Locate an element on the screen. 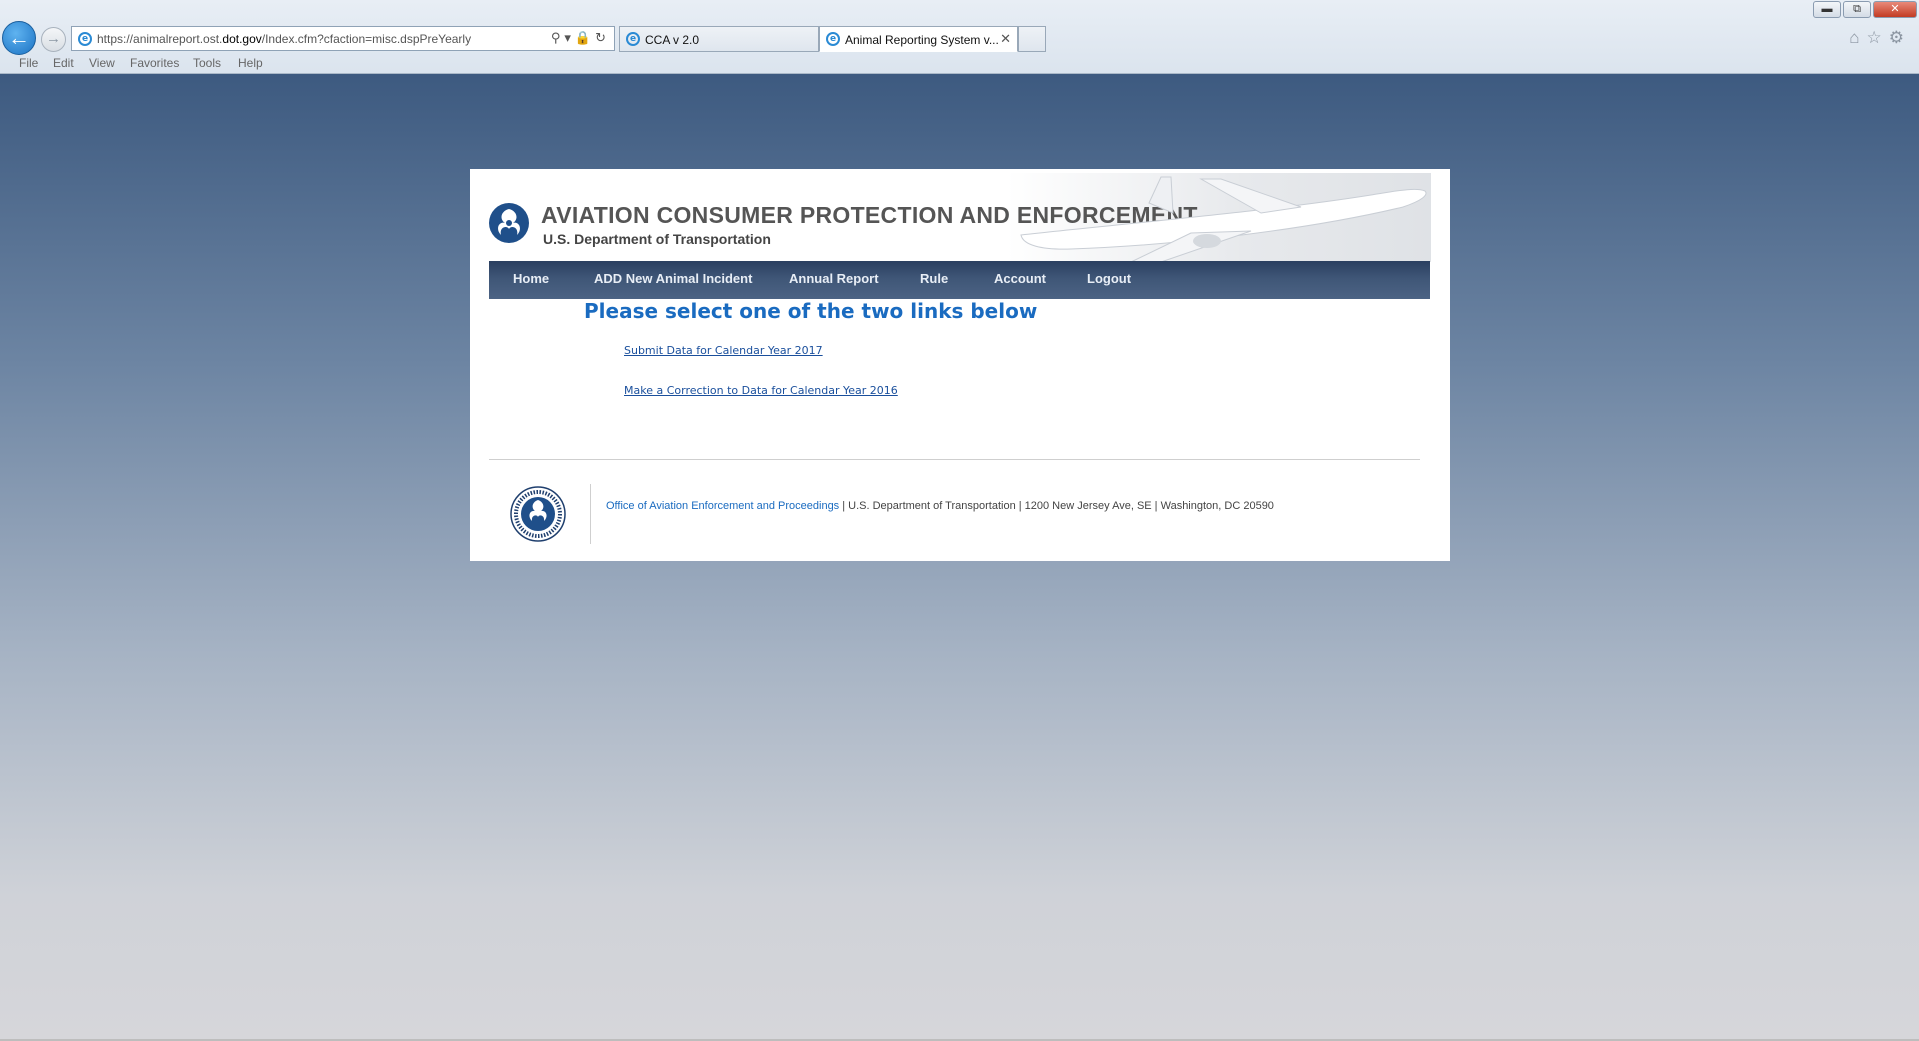 Image resolution: width=1919 pixels, height=1041 pixels. nav-logout: Logout is located at coordinates (1109, 278).